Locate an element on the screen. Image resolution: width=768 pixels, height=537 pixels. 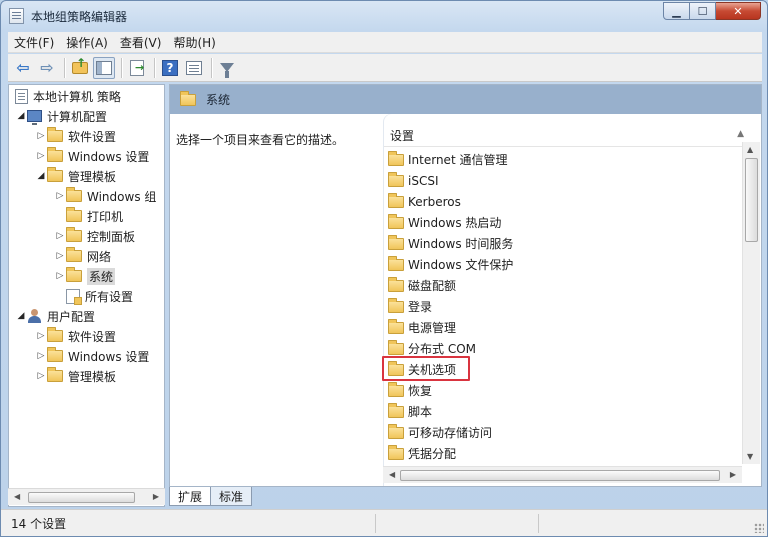
window-title: 本地组策略编辑器 is located at coordinates (79, 17).